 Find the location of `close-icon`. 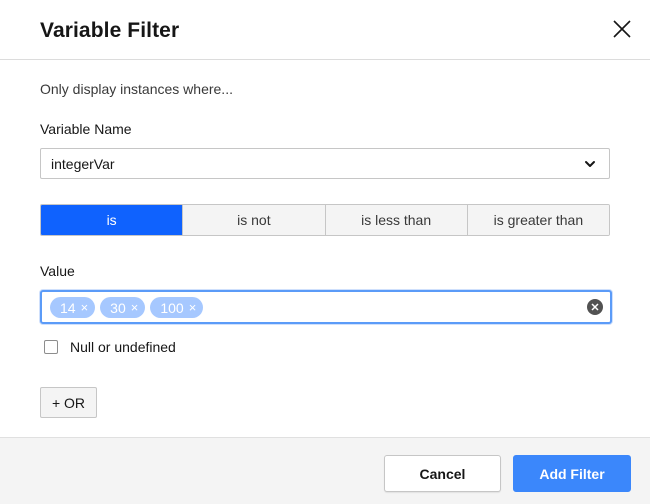

close-icon is located at coordinates (622, 29).